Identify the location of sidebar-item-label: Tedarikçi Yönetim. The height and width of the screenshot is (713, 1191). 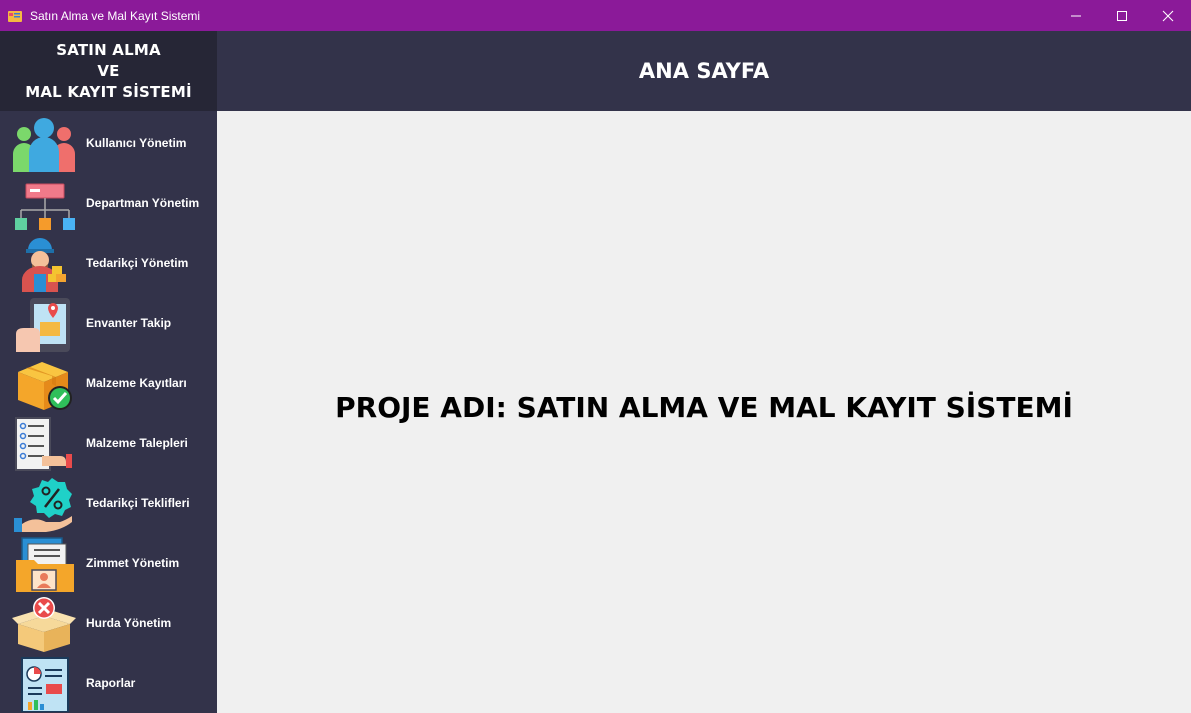
(137, 263).